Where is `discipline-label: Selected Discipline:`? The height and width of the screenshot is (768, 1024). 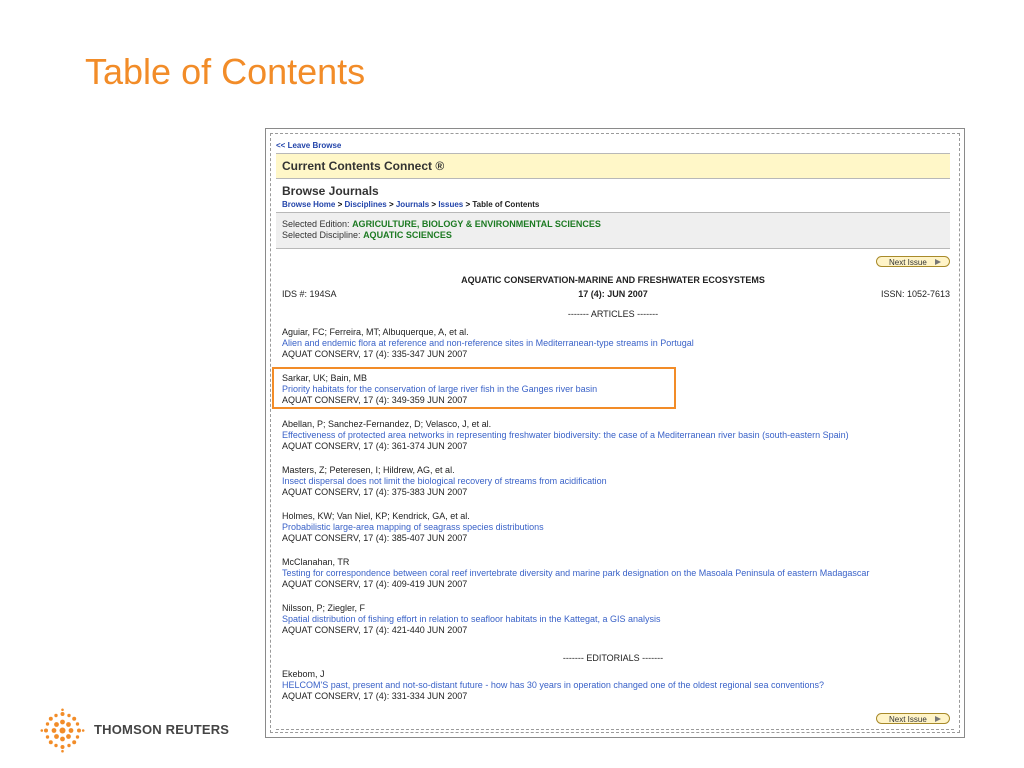 discipline-label: Selected Discipline: is located at coordinates (321, 235).